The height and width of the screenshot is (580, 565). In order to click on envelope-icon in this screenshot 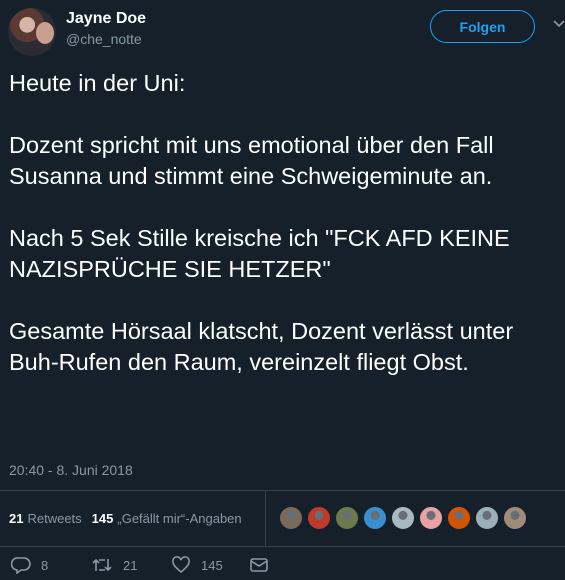, I will do `click(259, 565)`.